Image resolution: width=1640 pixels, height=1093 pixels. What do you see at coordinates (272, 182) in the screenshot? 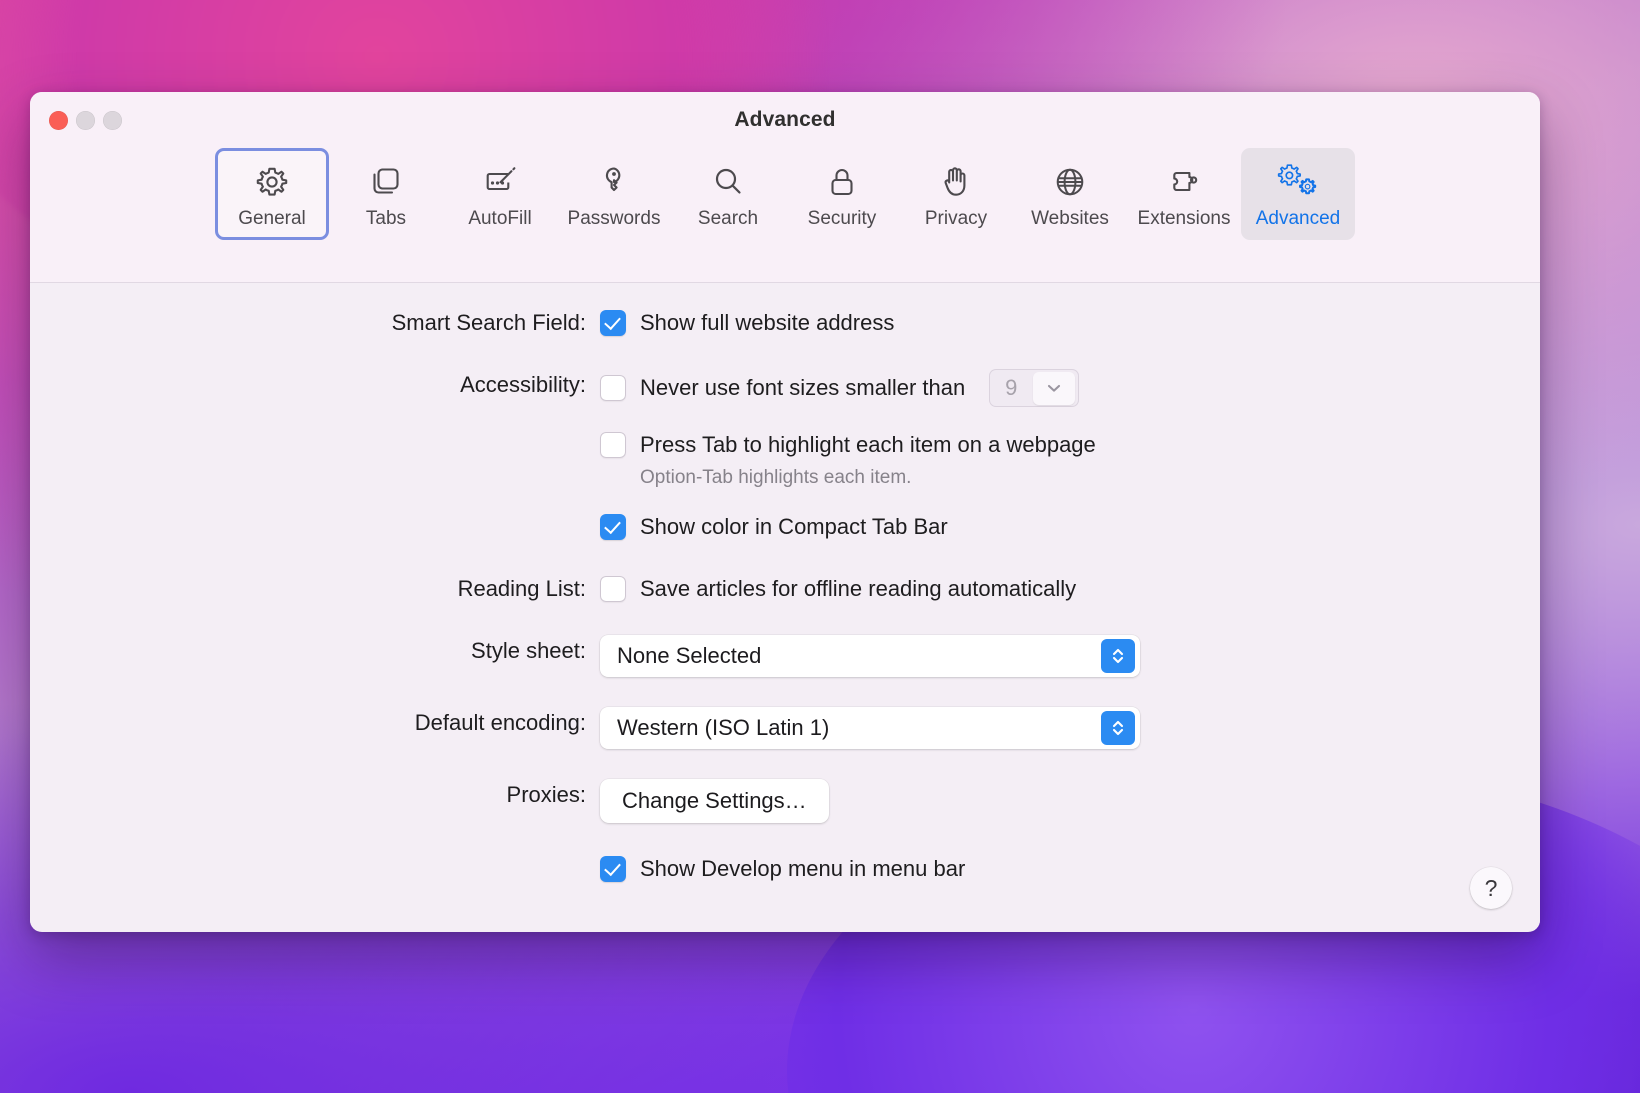
I see `gear-icon` at bounding box center [272, 182].